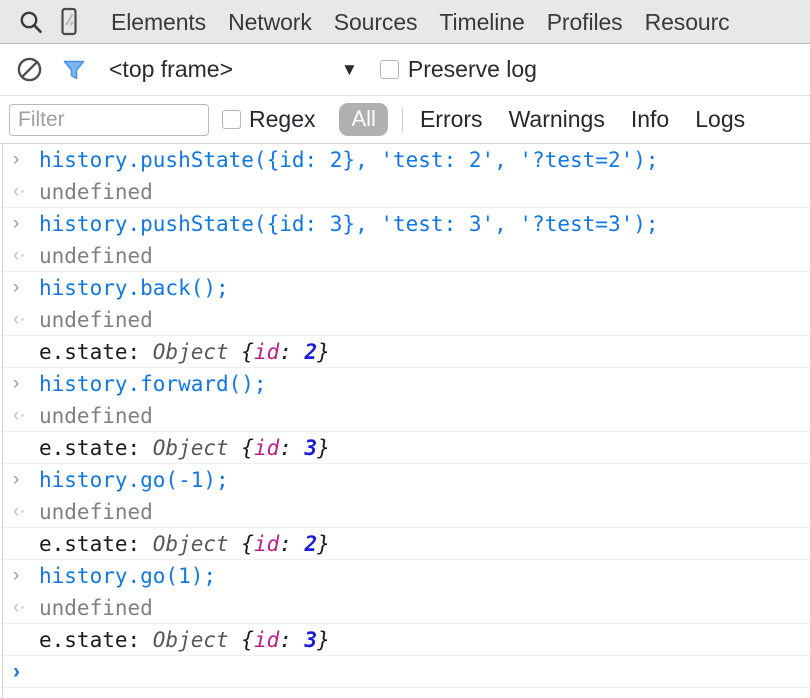 Image resolution: width=810 pixels, height=698 pixels. Describe the element at coordinates (16, 671) in the screenshot. I see `prompt-chevron-icon: ›` at that location.